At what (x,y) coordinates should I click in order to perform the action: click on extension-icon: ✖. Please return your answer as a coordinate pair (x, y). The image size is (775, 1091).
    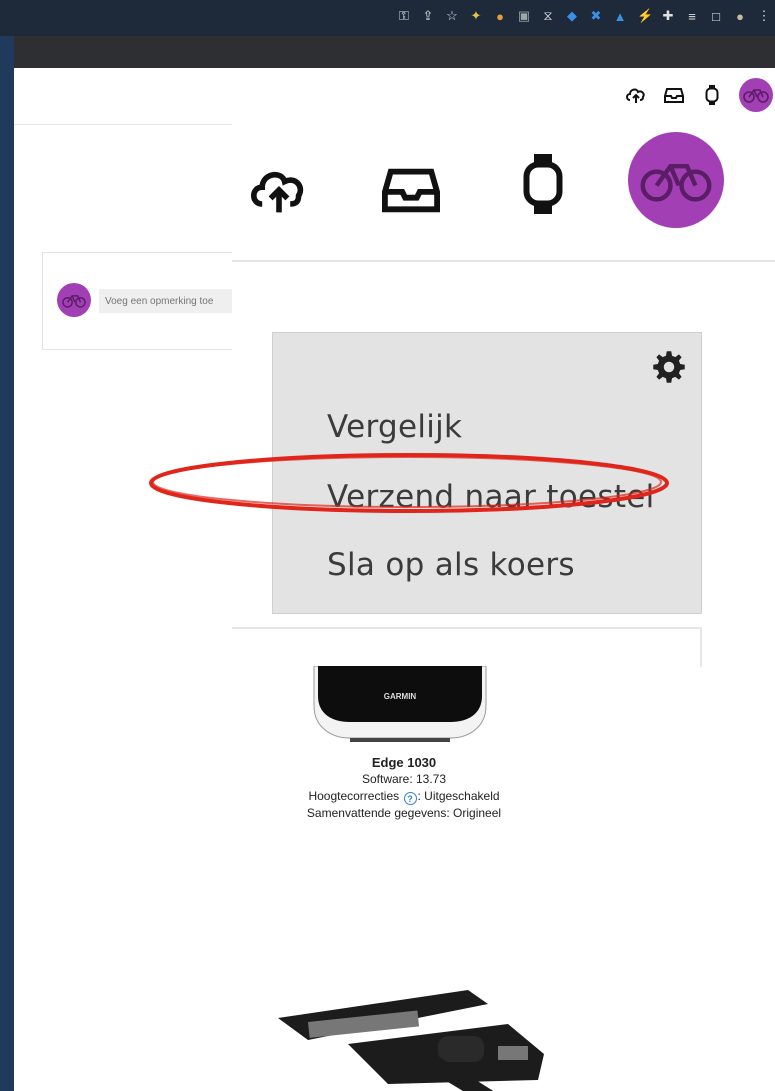
    Looking at the image, I should click on (596, 16).